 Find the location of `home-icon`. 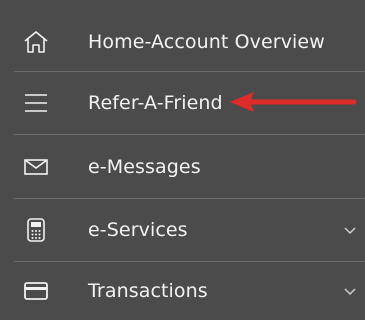

home-icon is located at coordinates (36, 42).